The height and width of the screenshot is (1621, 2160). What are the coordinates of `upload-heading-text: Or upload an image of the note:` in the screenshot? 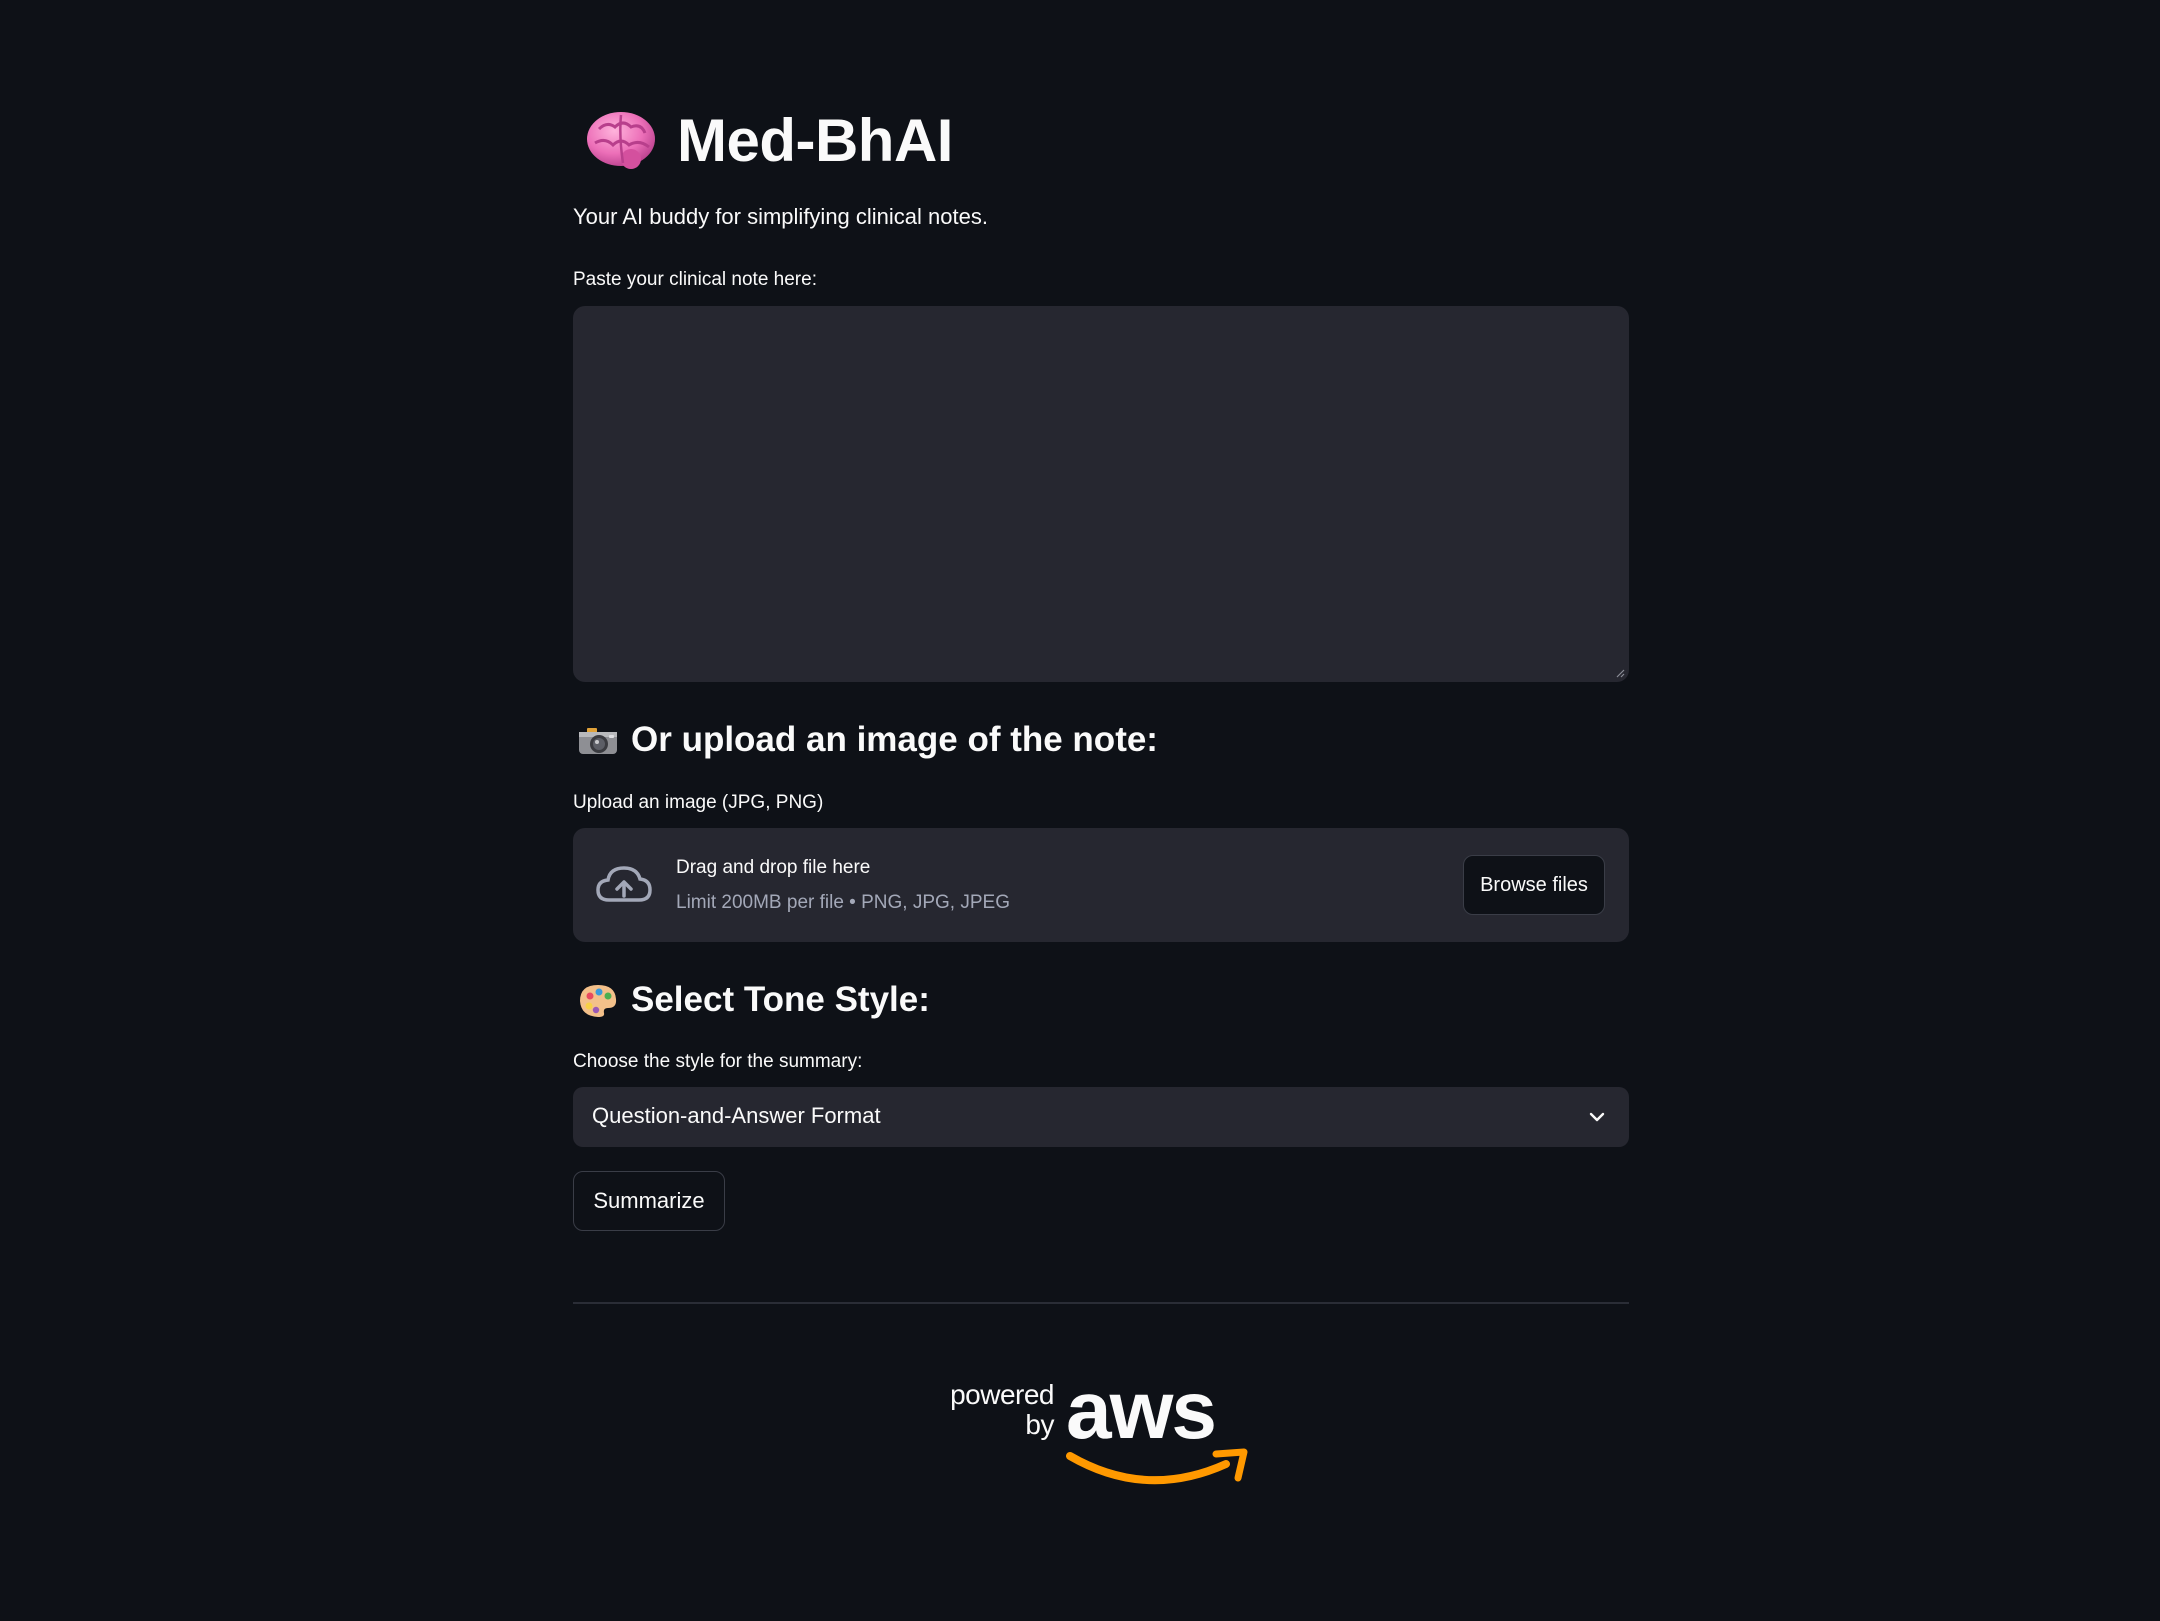 It's located at (894, 739).